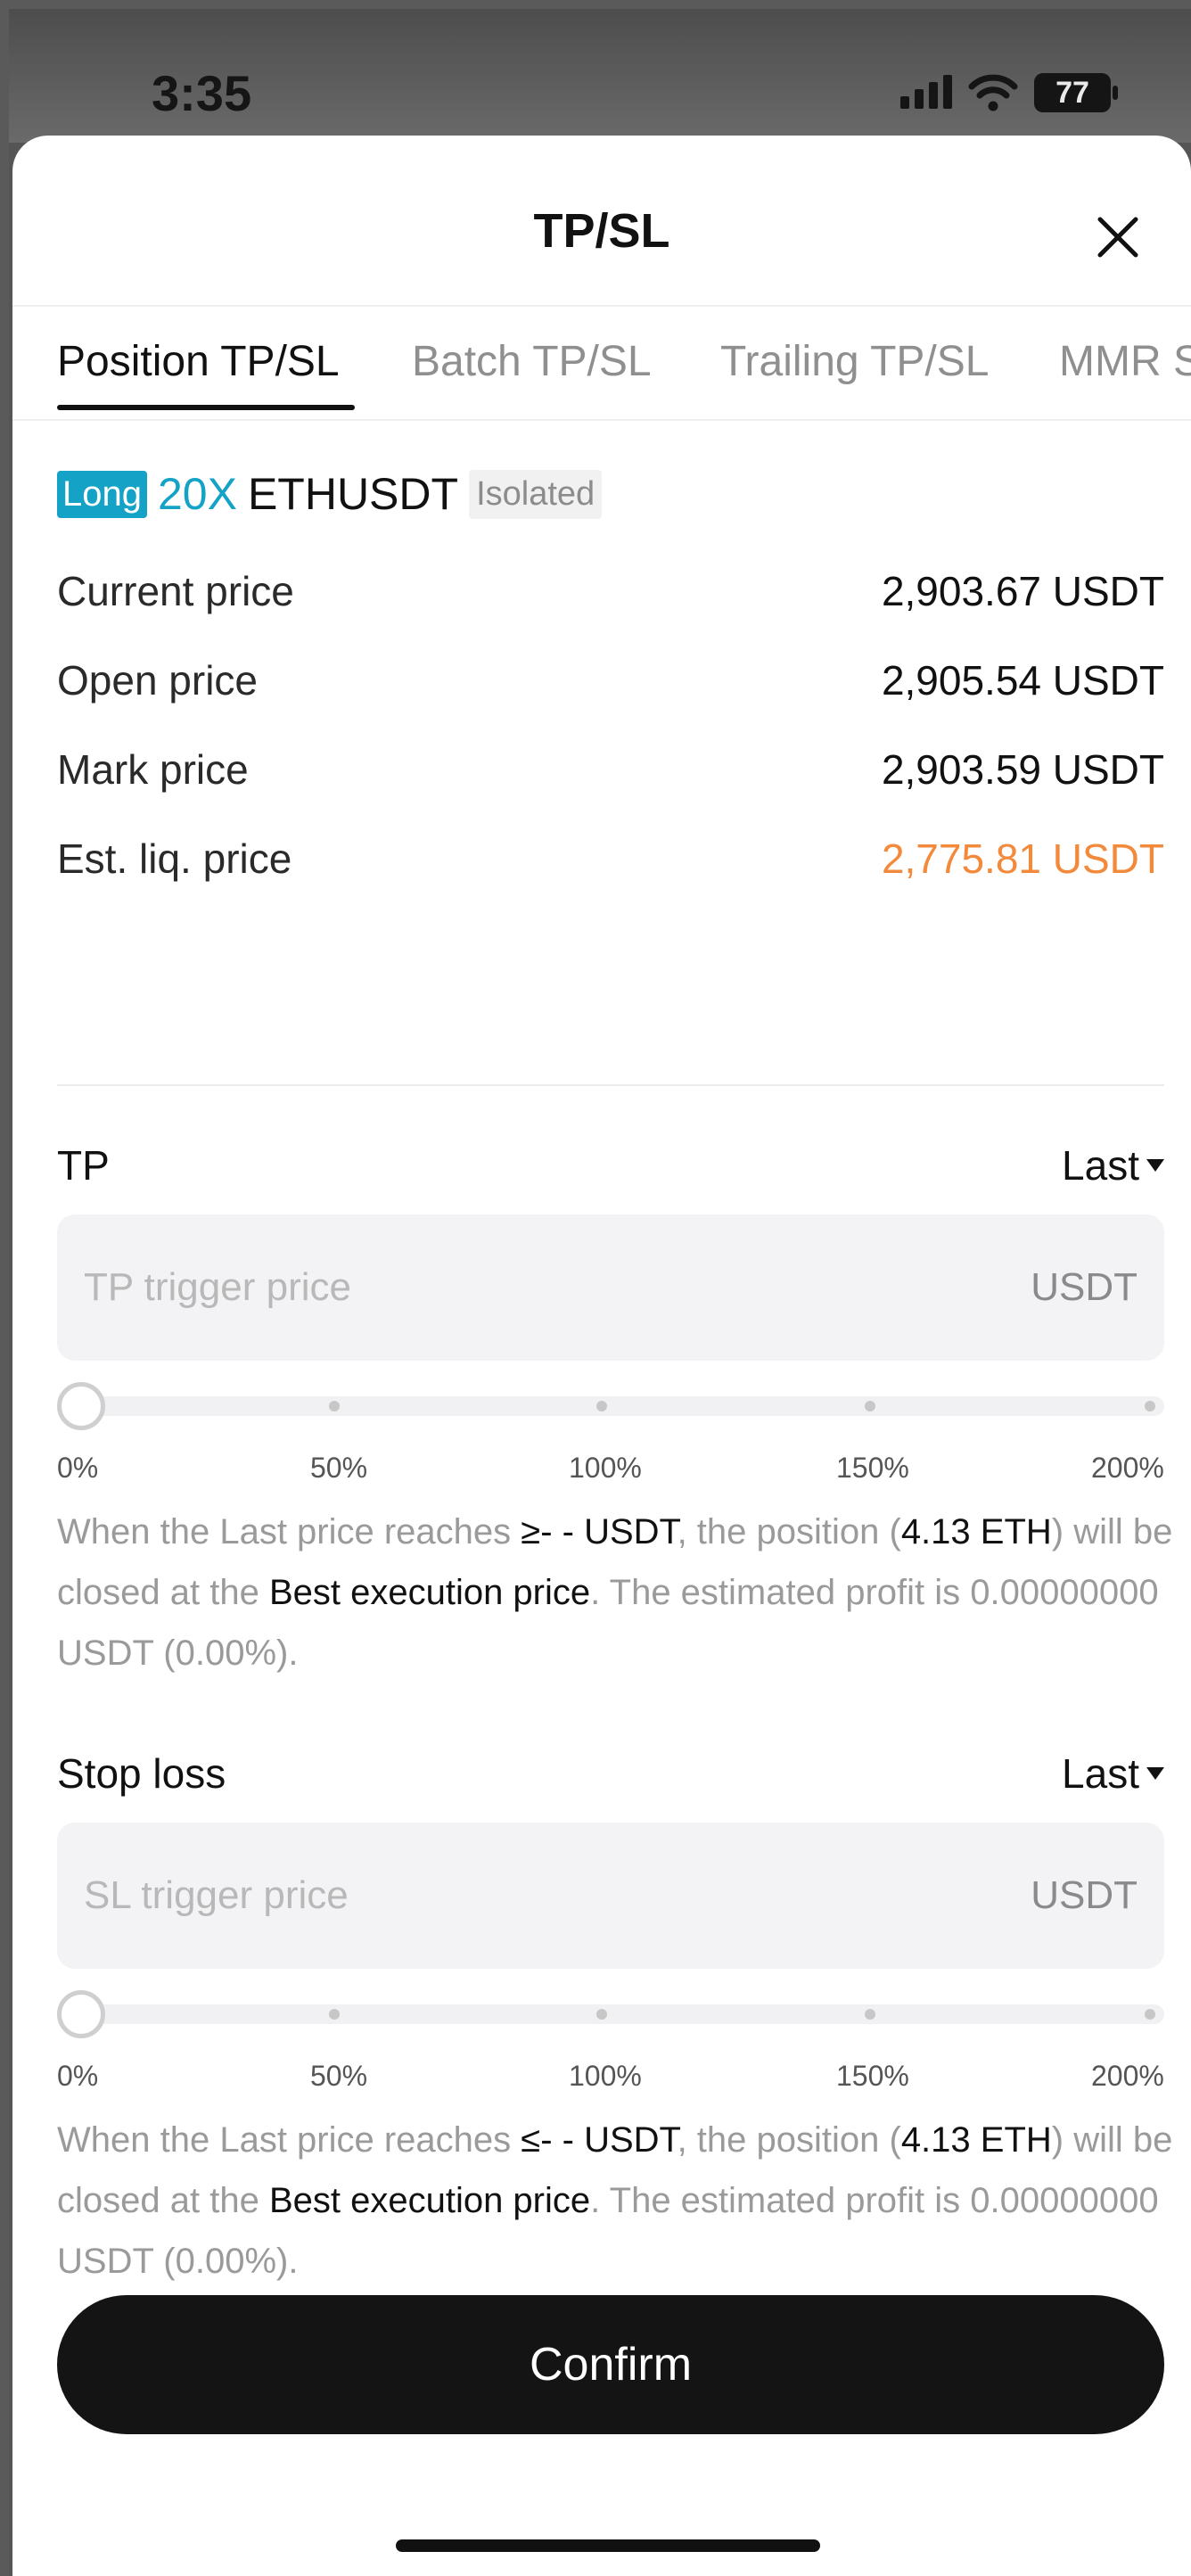  What do you see at coordinates (610, 680) in the screenshot?
I see `price-row-open: Open price 2,905.54 USDT` at bounding box center [610, 680].